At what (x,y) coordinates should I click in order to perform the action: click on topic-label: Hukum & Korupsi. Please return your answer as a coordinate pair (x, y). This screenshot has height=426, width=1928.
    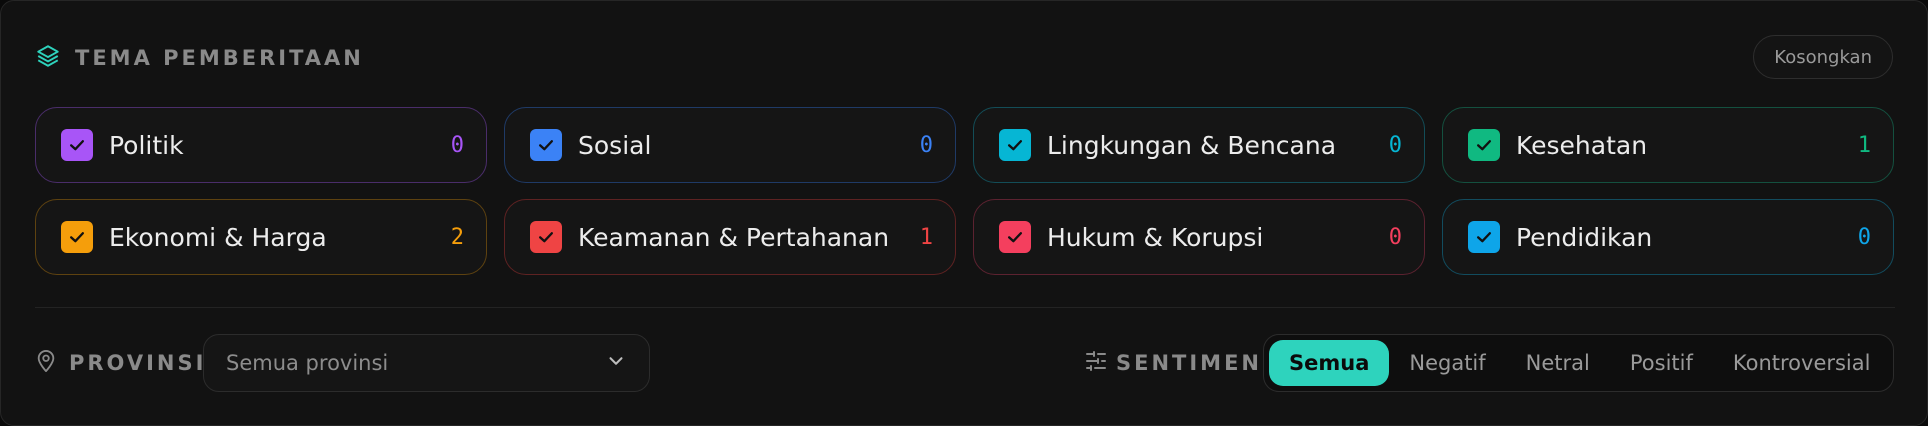
    Looking at the image, I should click on (1155, 237).